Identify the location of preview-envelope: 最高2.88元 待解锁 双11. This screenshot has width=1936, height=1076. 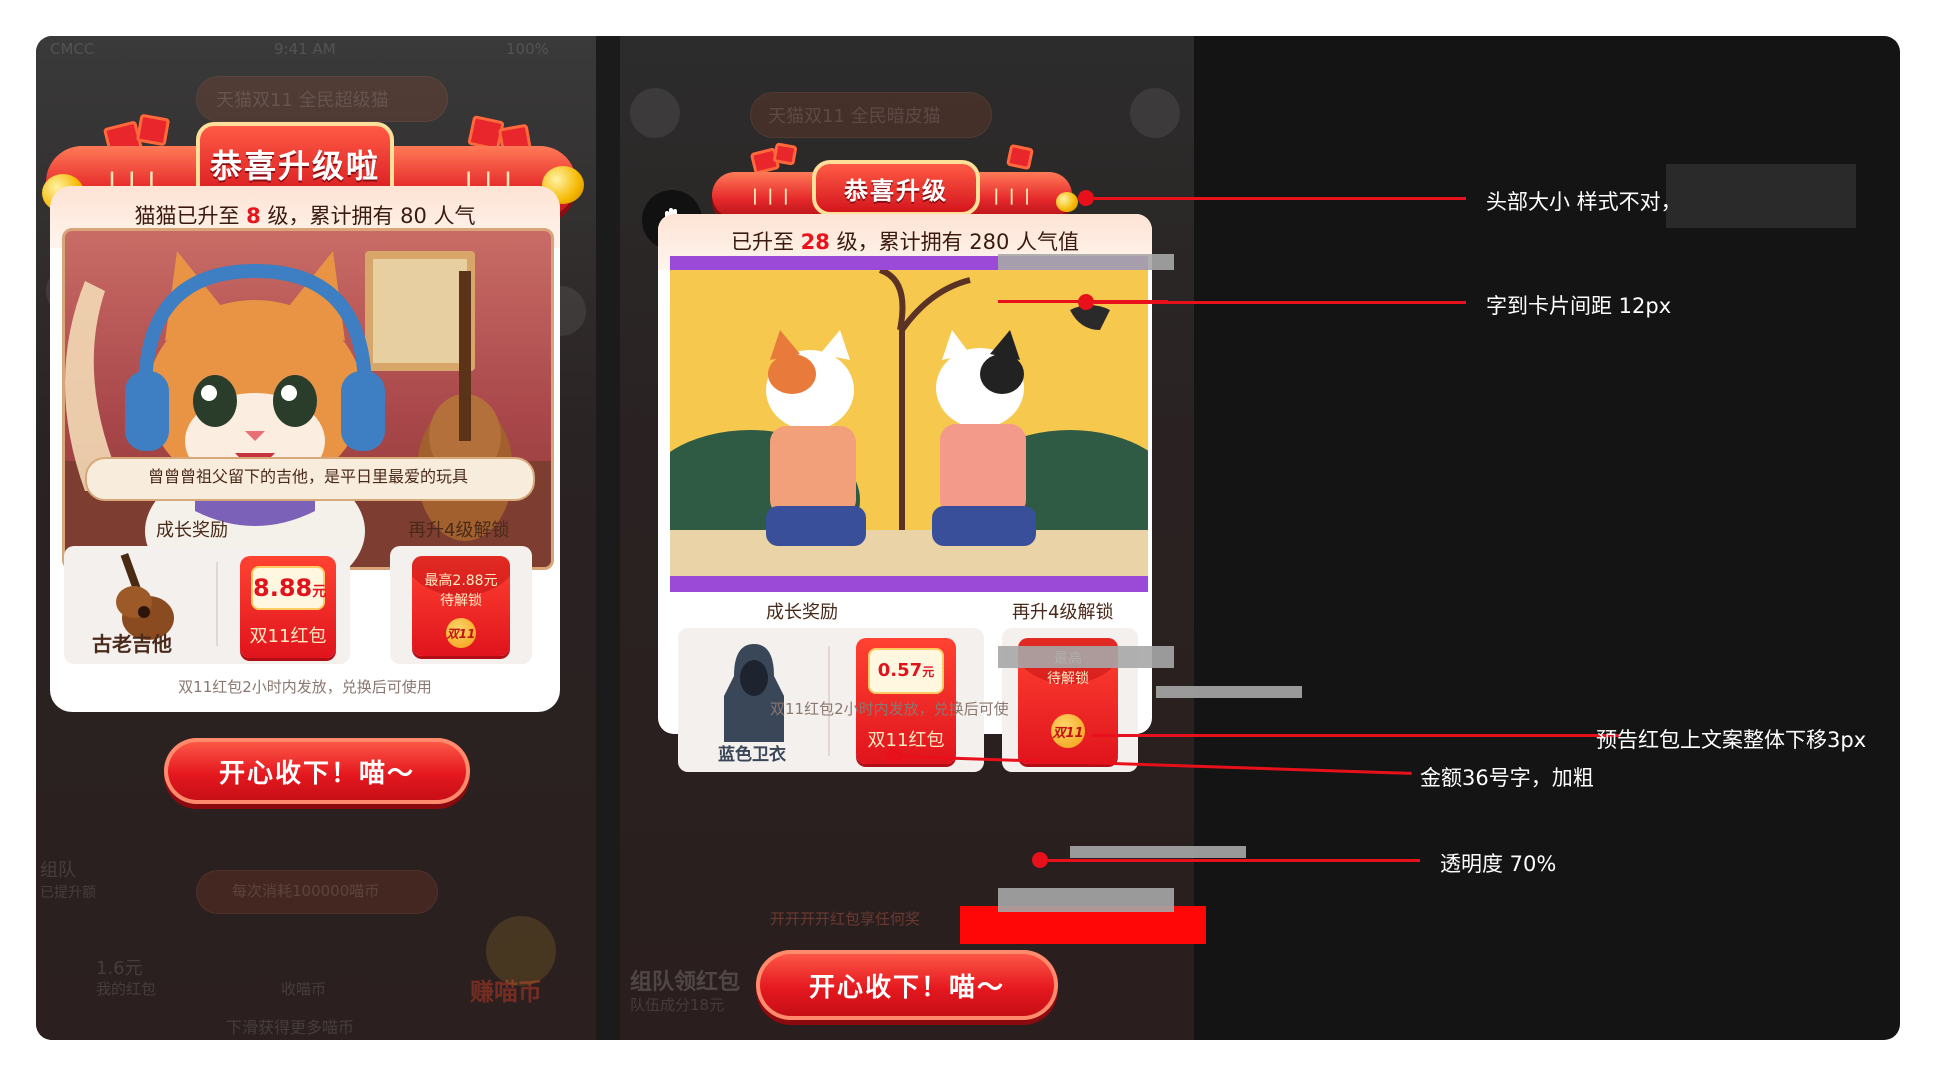
(461, 606).